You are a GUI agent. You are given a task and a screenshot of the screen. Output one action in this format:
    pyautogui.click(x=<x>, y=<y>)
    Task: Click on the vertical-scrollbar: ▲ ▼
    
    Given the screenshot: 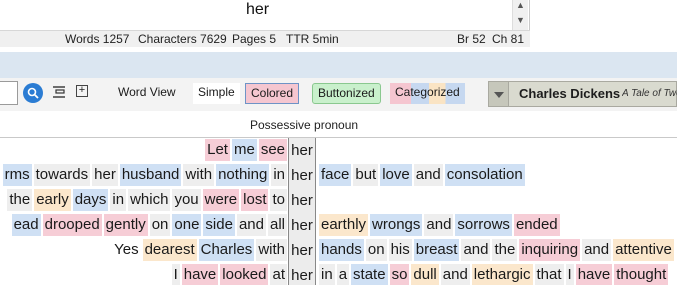 What is the action you would take?
    pyautogui.click(x=520, y=15)
    